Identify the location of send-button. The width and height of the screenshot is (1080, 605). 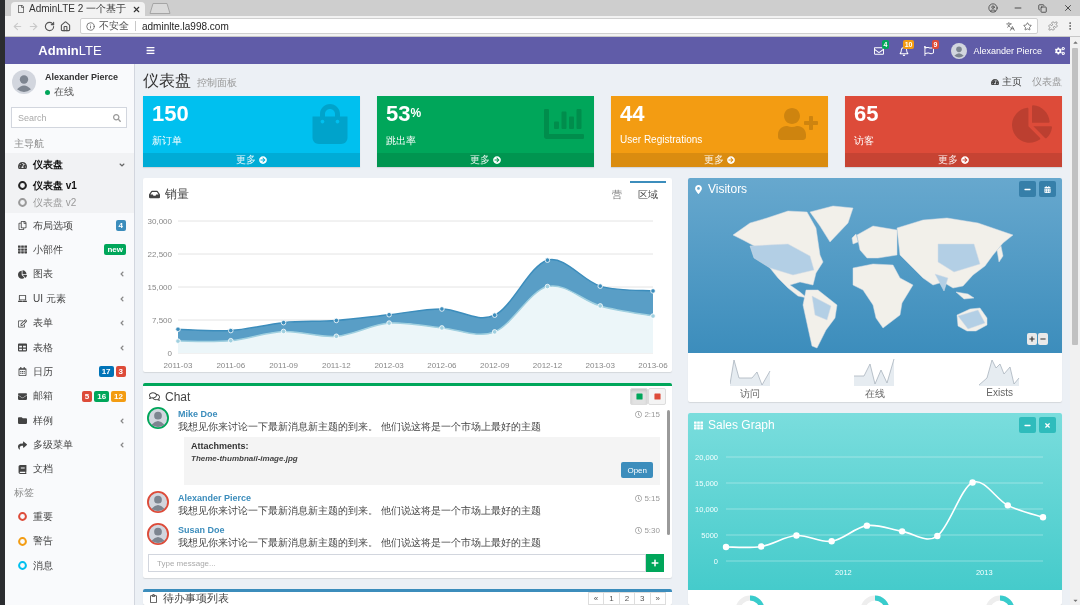
(655, 563).